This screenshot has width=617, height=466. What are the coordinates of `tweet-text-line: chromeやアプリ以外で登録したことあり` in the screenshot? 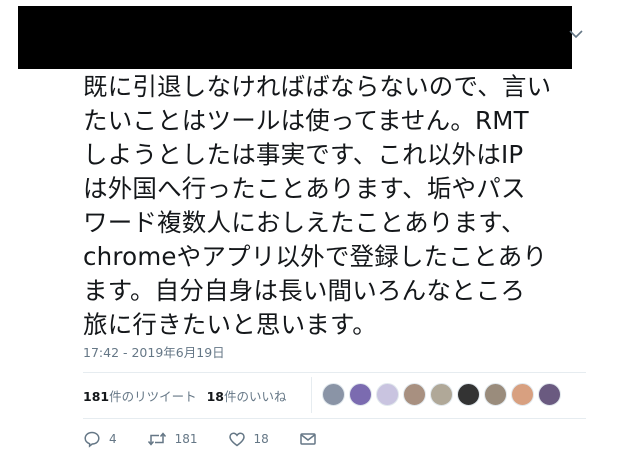 It's located at (315, 256).